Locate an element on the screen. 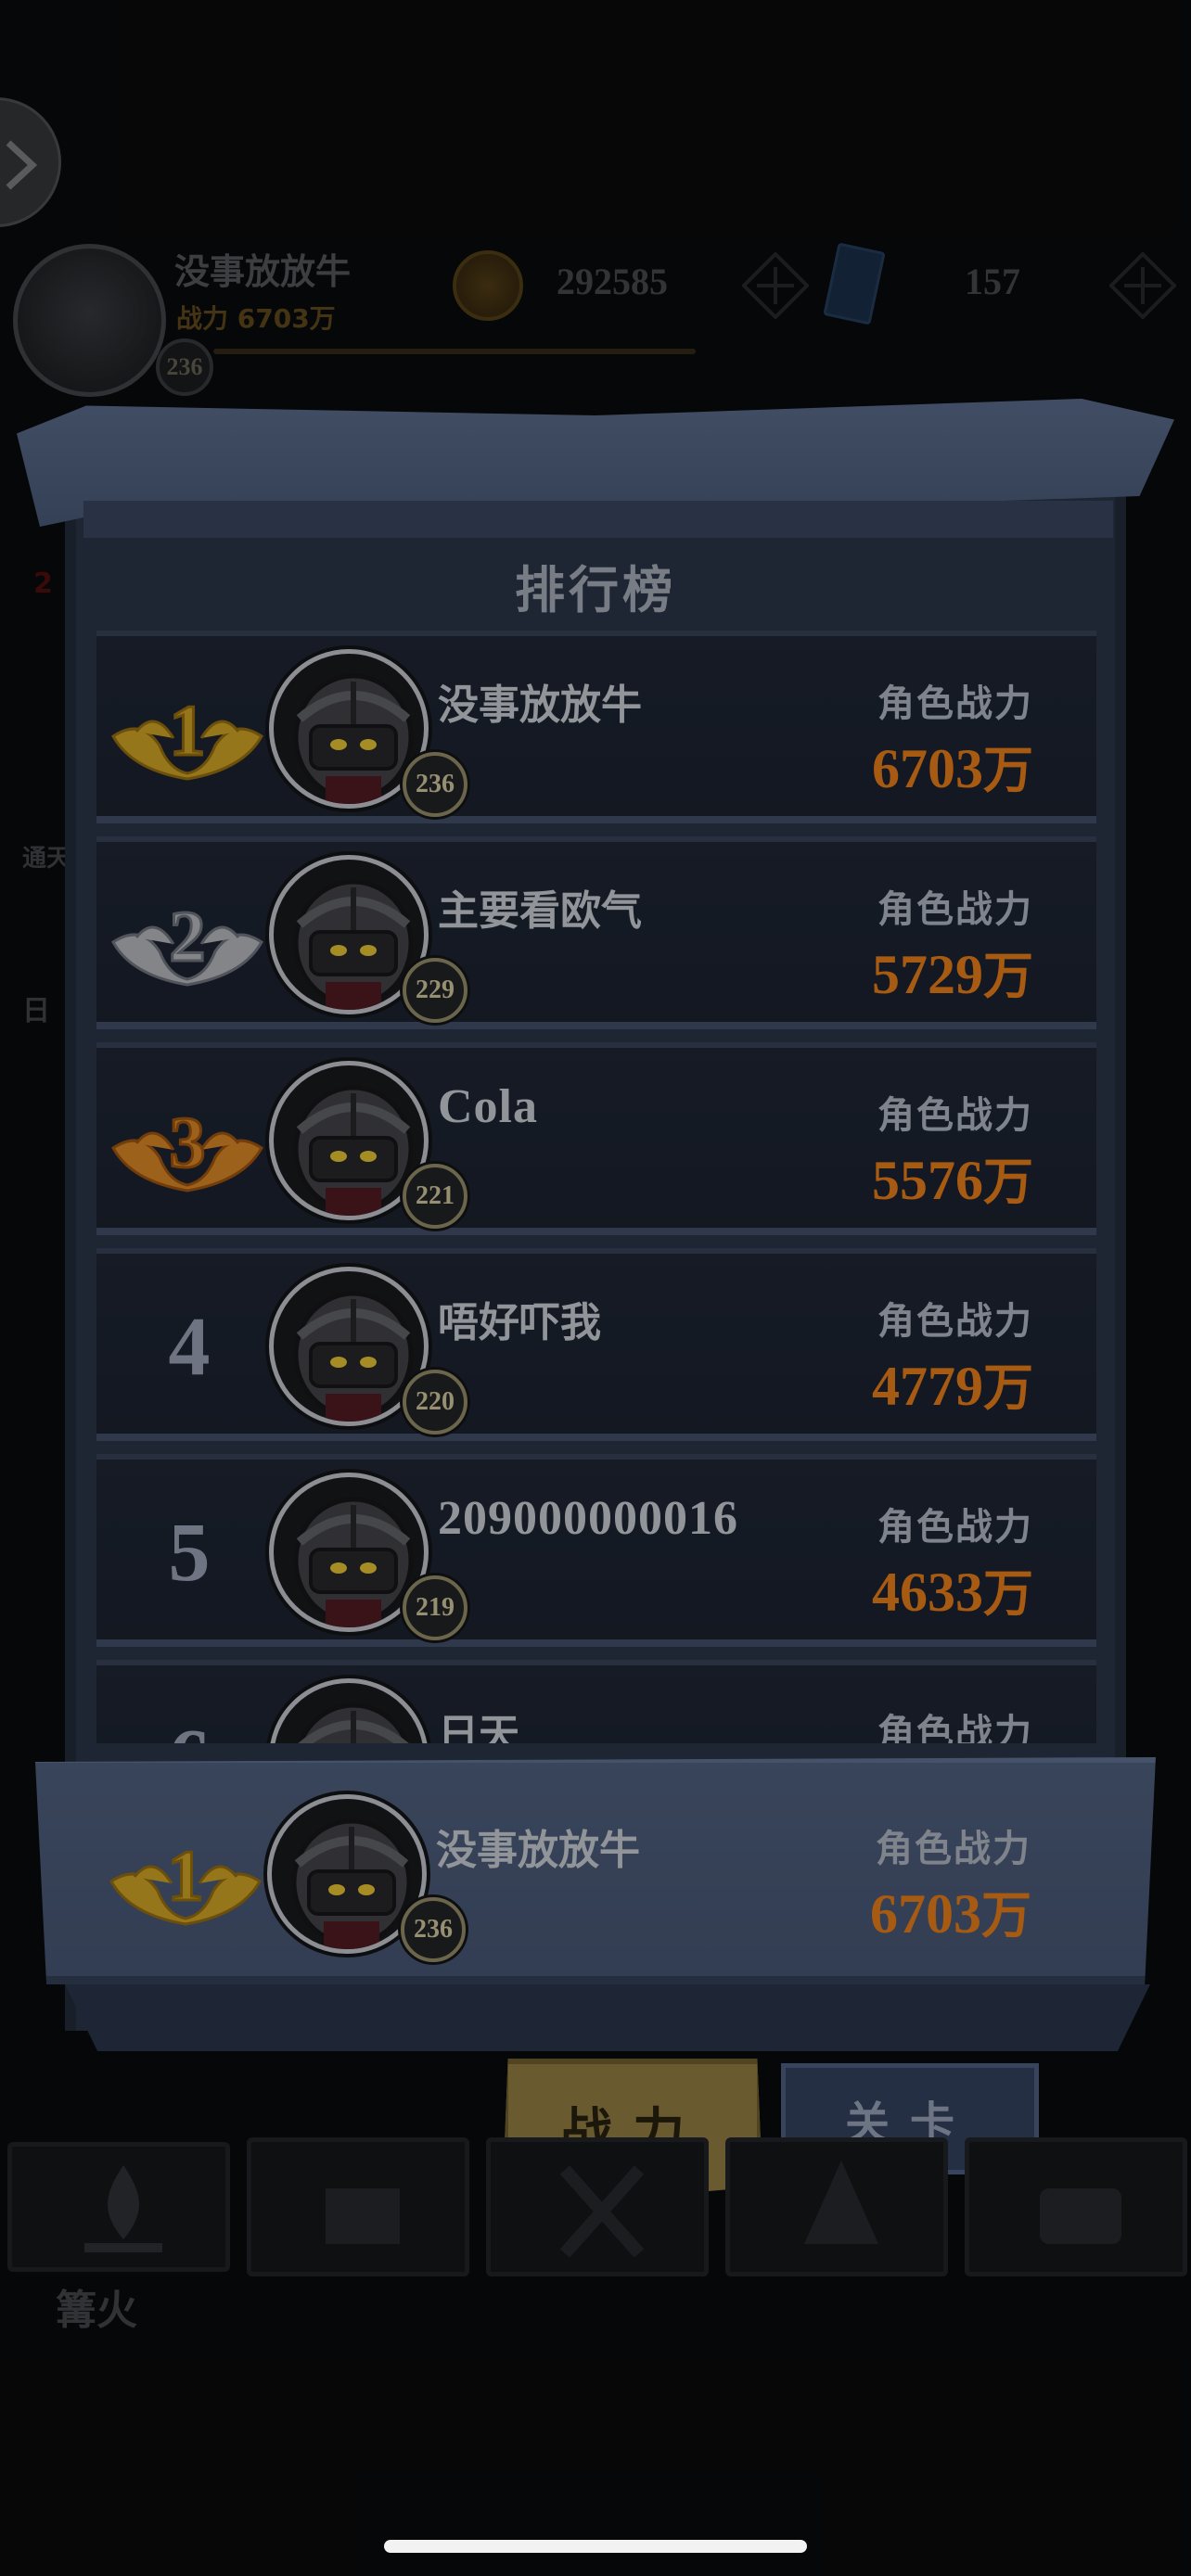 The height and width of the screenshot is (2576, 1191). leaderboard-row: 2 229 主要看欧气 角色战力 5729万 is located at coordinates (596, 933).